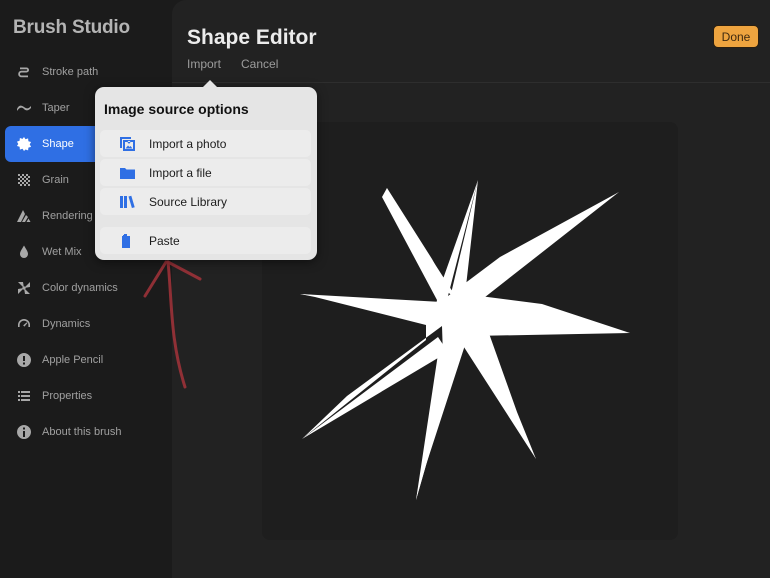 This screenshot has height=578, width=770. What do you see at coordinates (56, 108) in the screenshot?
I see `sidebar-item-label: Taper` at bounding box center [56, 108].